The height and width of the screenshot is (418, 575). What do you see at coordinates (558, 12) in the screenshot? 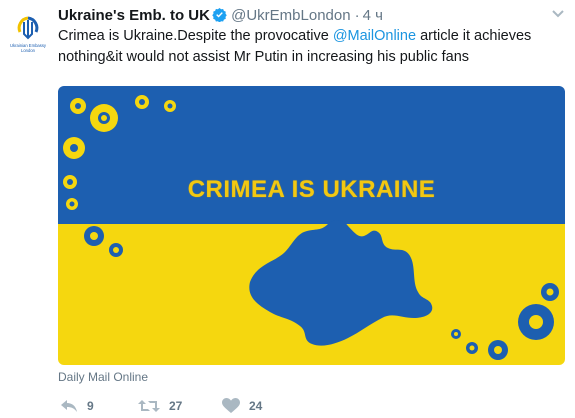
I see `chevron-down-icon` at bounding box center [558, 12].